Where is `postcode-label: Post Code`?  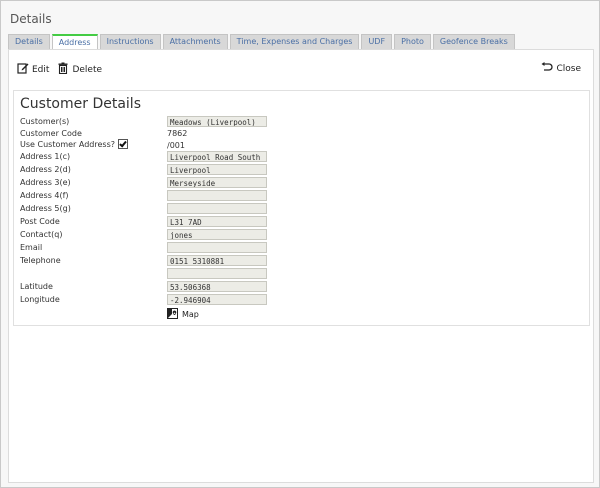 postcode-label: Post Code is located at coordinates (40, 221).